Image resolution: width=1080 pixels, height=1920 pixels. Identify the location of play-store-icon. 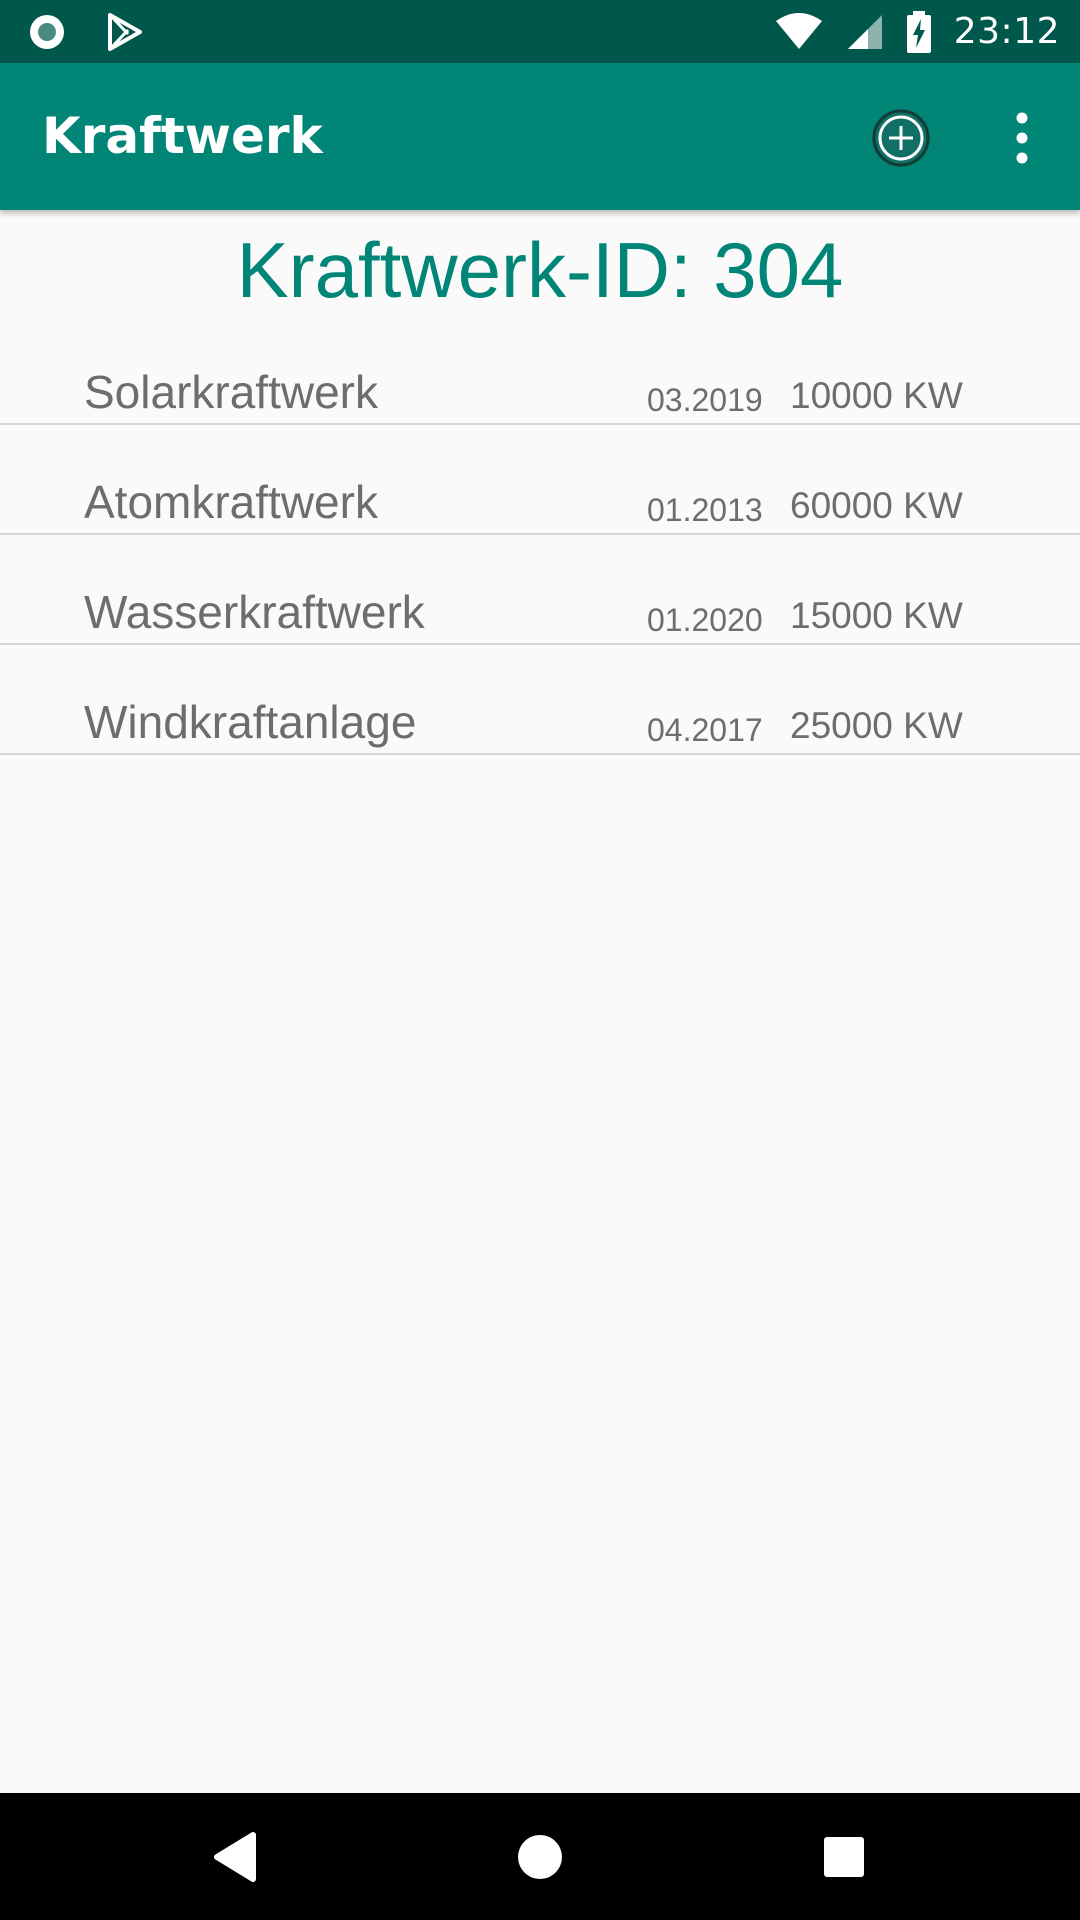
(125, 31).